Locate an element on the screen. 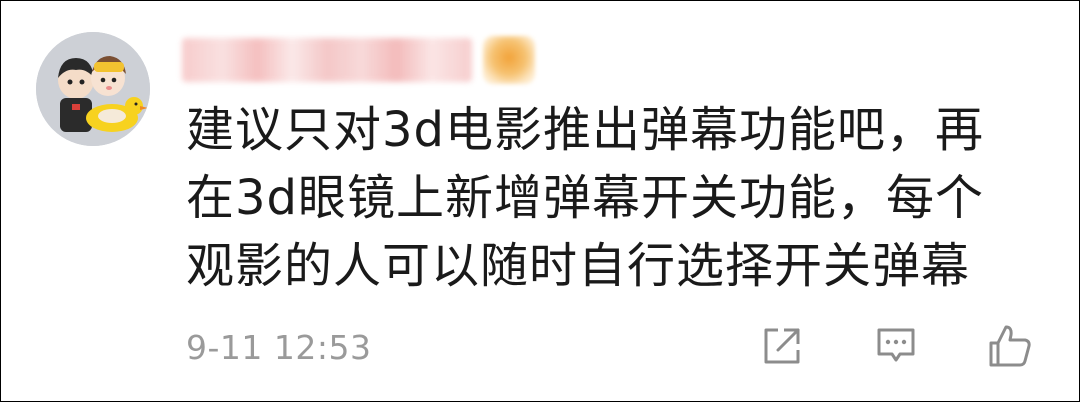 The width and height of the screenshot is (1080, 402). comment-timestamp: 9-11 12:53 is located at coordinates (279, 347).